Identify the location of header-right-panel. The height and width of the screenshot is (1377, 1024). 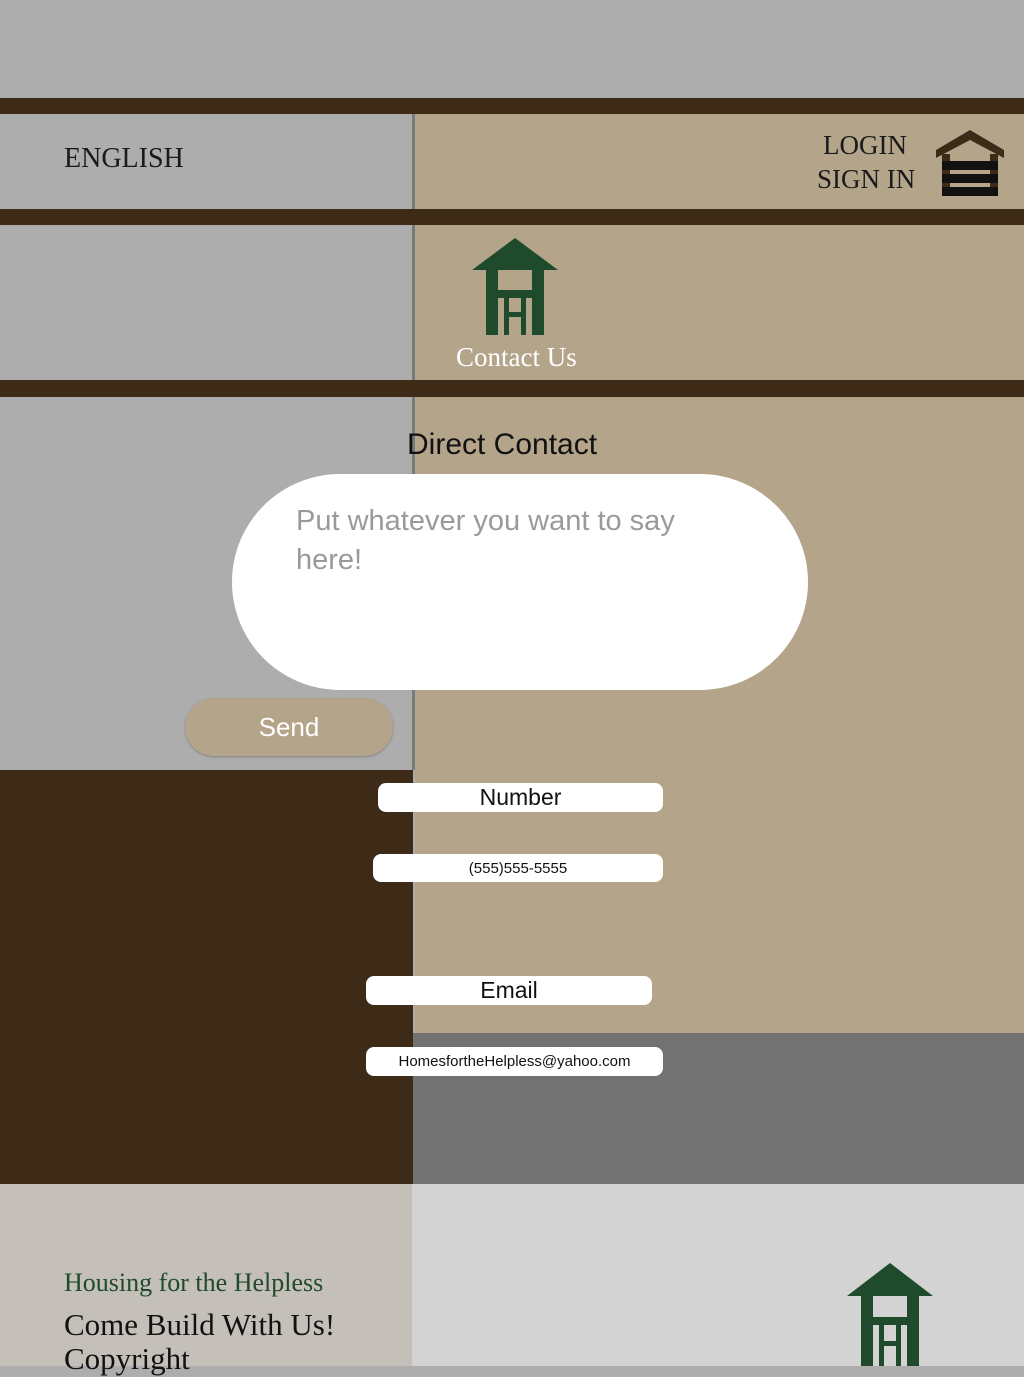
(719, 161).